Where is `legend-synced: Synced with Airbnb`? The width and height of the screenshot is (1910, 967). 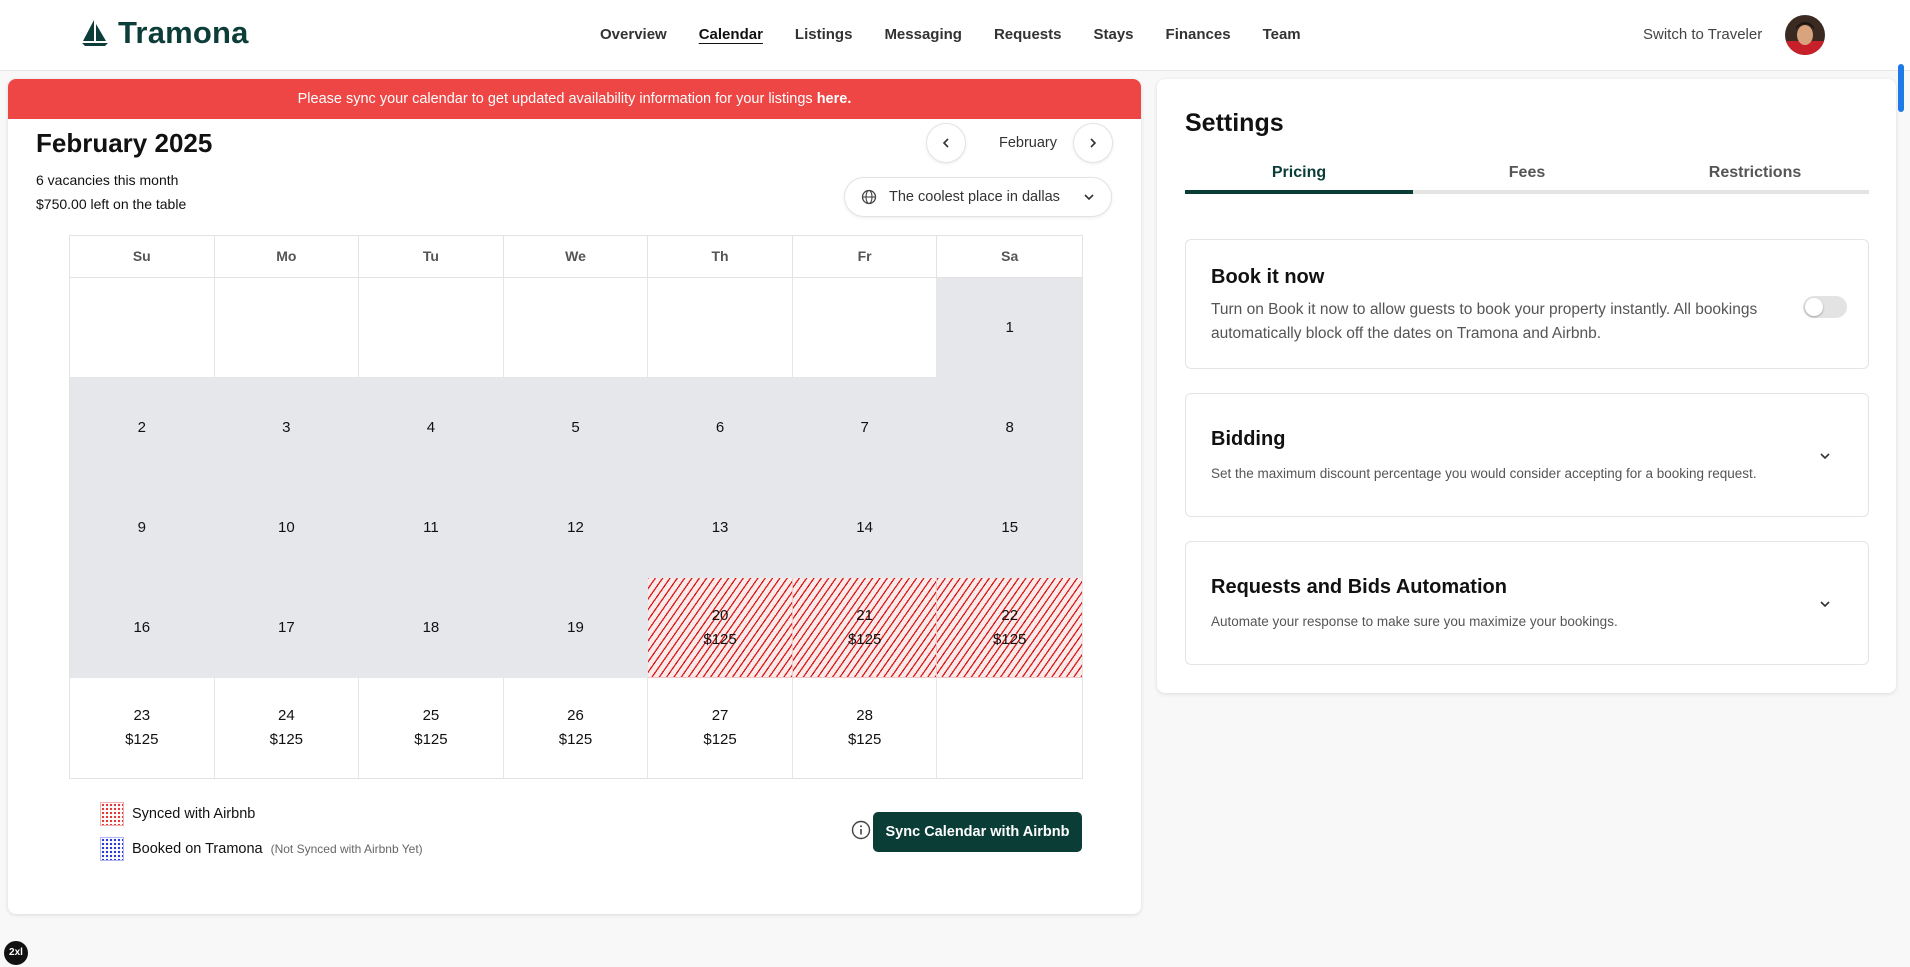 legend-synced: Synced with Airbnb is located at coordinates (177, 814).